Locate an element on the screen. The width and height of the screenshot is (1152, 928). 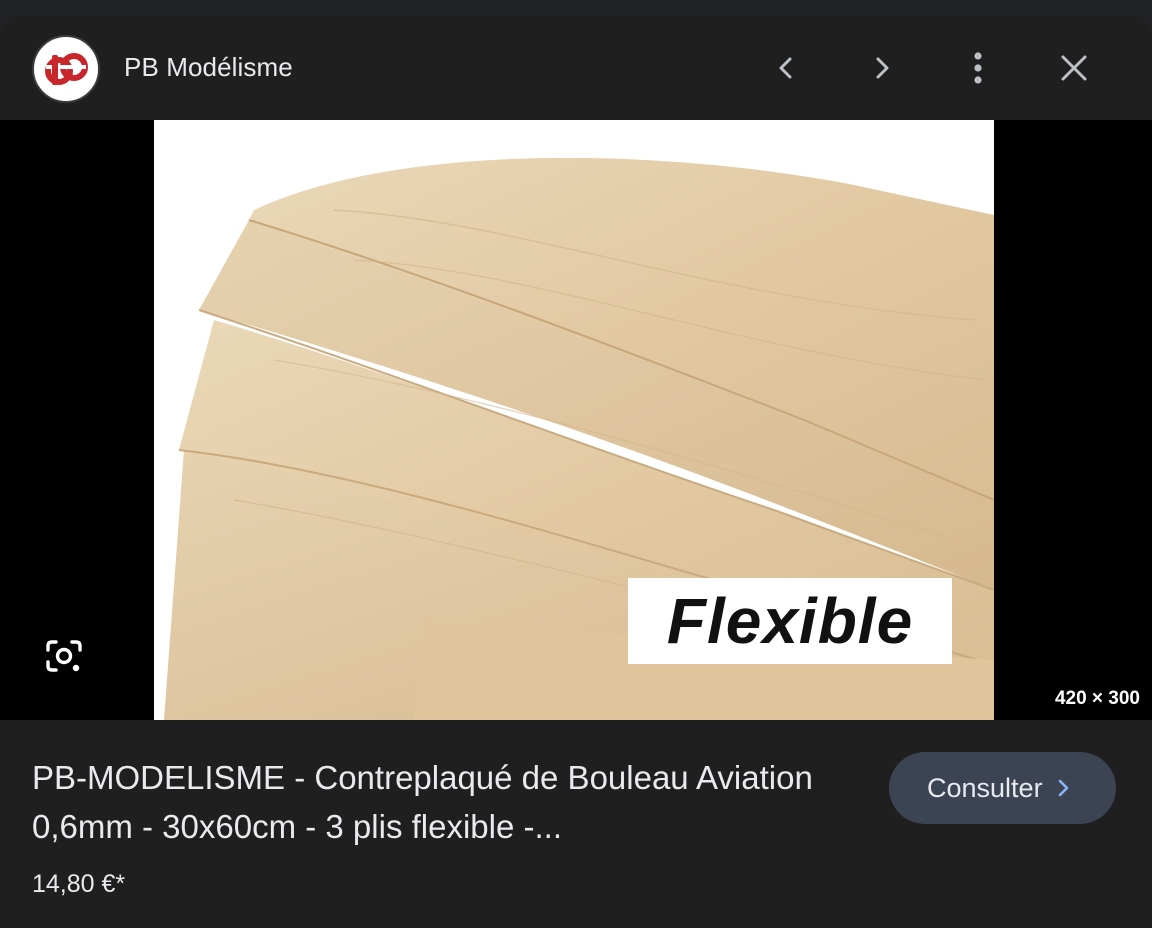
image-dimensions: 420 × 300 is located at coordinates (1097, 698).